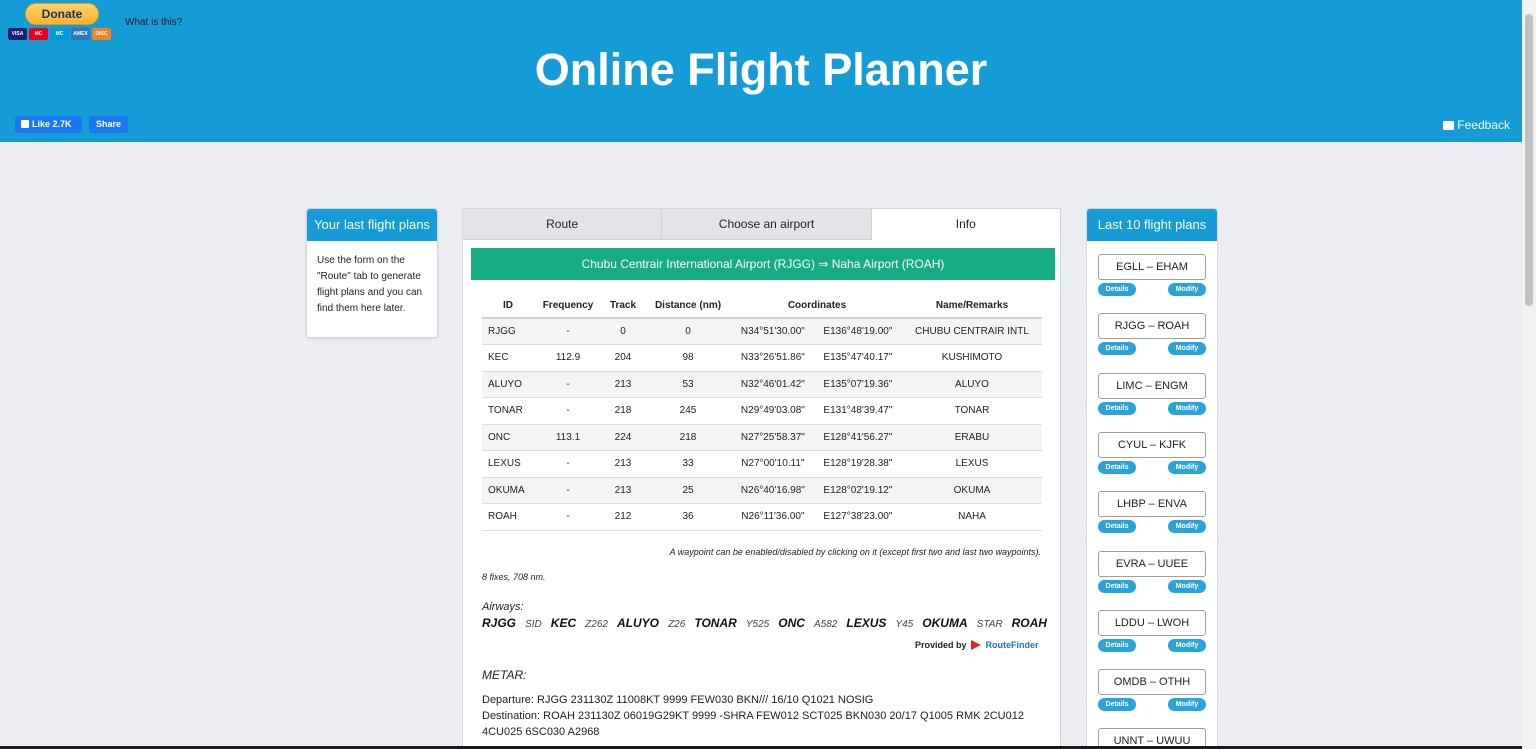 This screenshot has height=749, width=1536. I want to click on donate-widget: Donate VISA MC MC AMEX DISC, so click(64, 21).